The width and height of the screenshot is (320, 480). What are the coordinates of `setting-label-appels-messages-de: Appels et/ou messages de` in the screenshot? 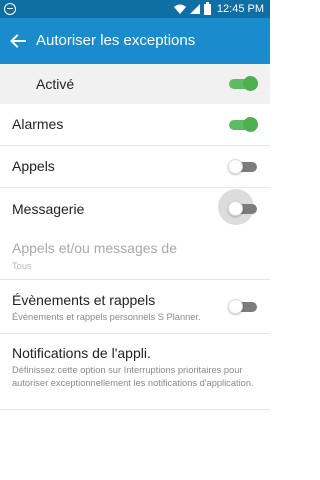 It's located at (94, 248).